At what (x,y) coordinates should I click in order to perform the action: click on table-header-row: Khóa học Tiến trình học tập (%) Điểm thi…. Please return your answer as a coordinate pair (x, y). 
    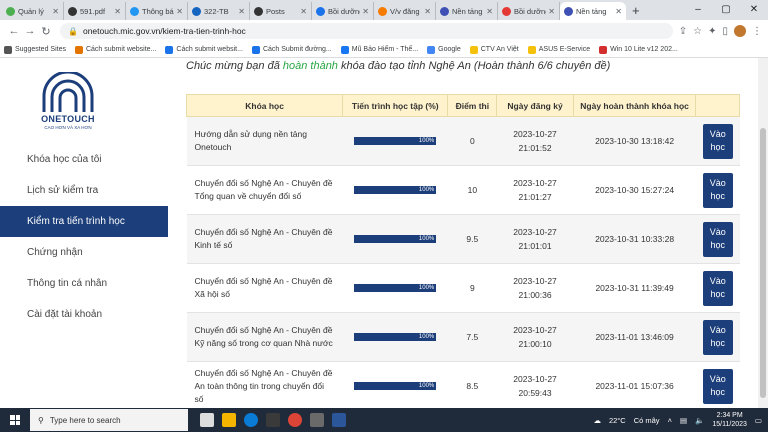
    Looking at the image, I should click on (462, 105).